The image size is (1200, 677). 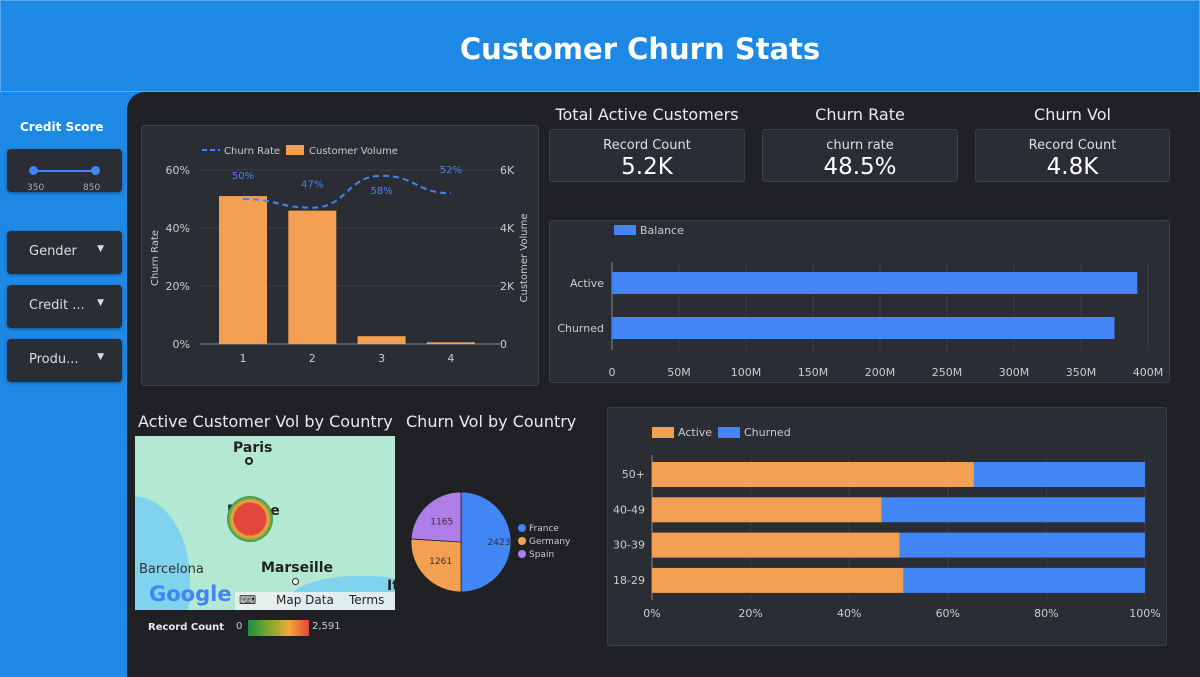 What do you see at coordinates (451, 170) in the screenshot?
I see `data-label: 52%` at bounding box center [451, 170].